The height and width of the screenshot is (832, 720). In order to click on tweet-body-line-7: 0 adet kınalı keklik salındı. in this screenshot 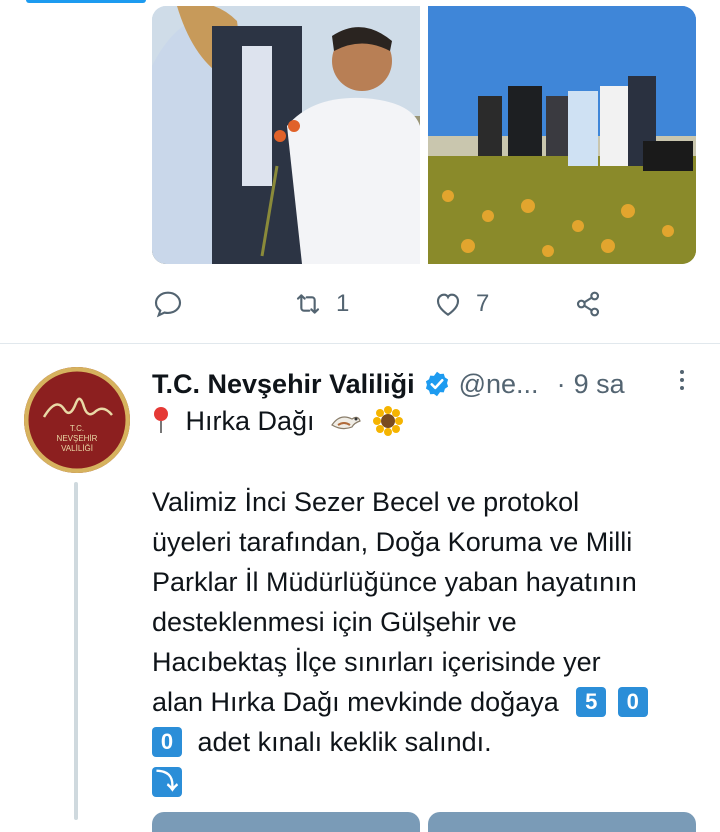, I will do `click(322, 742)`.